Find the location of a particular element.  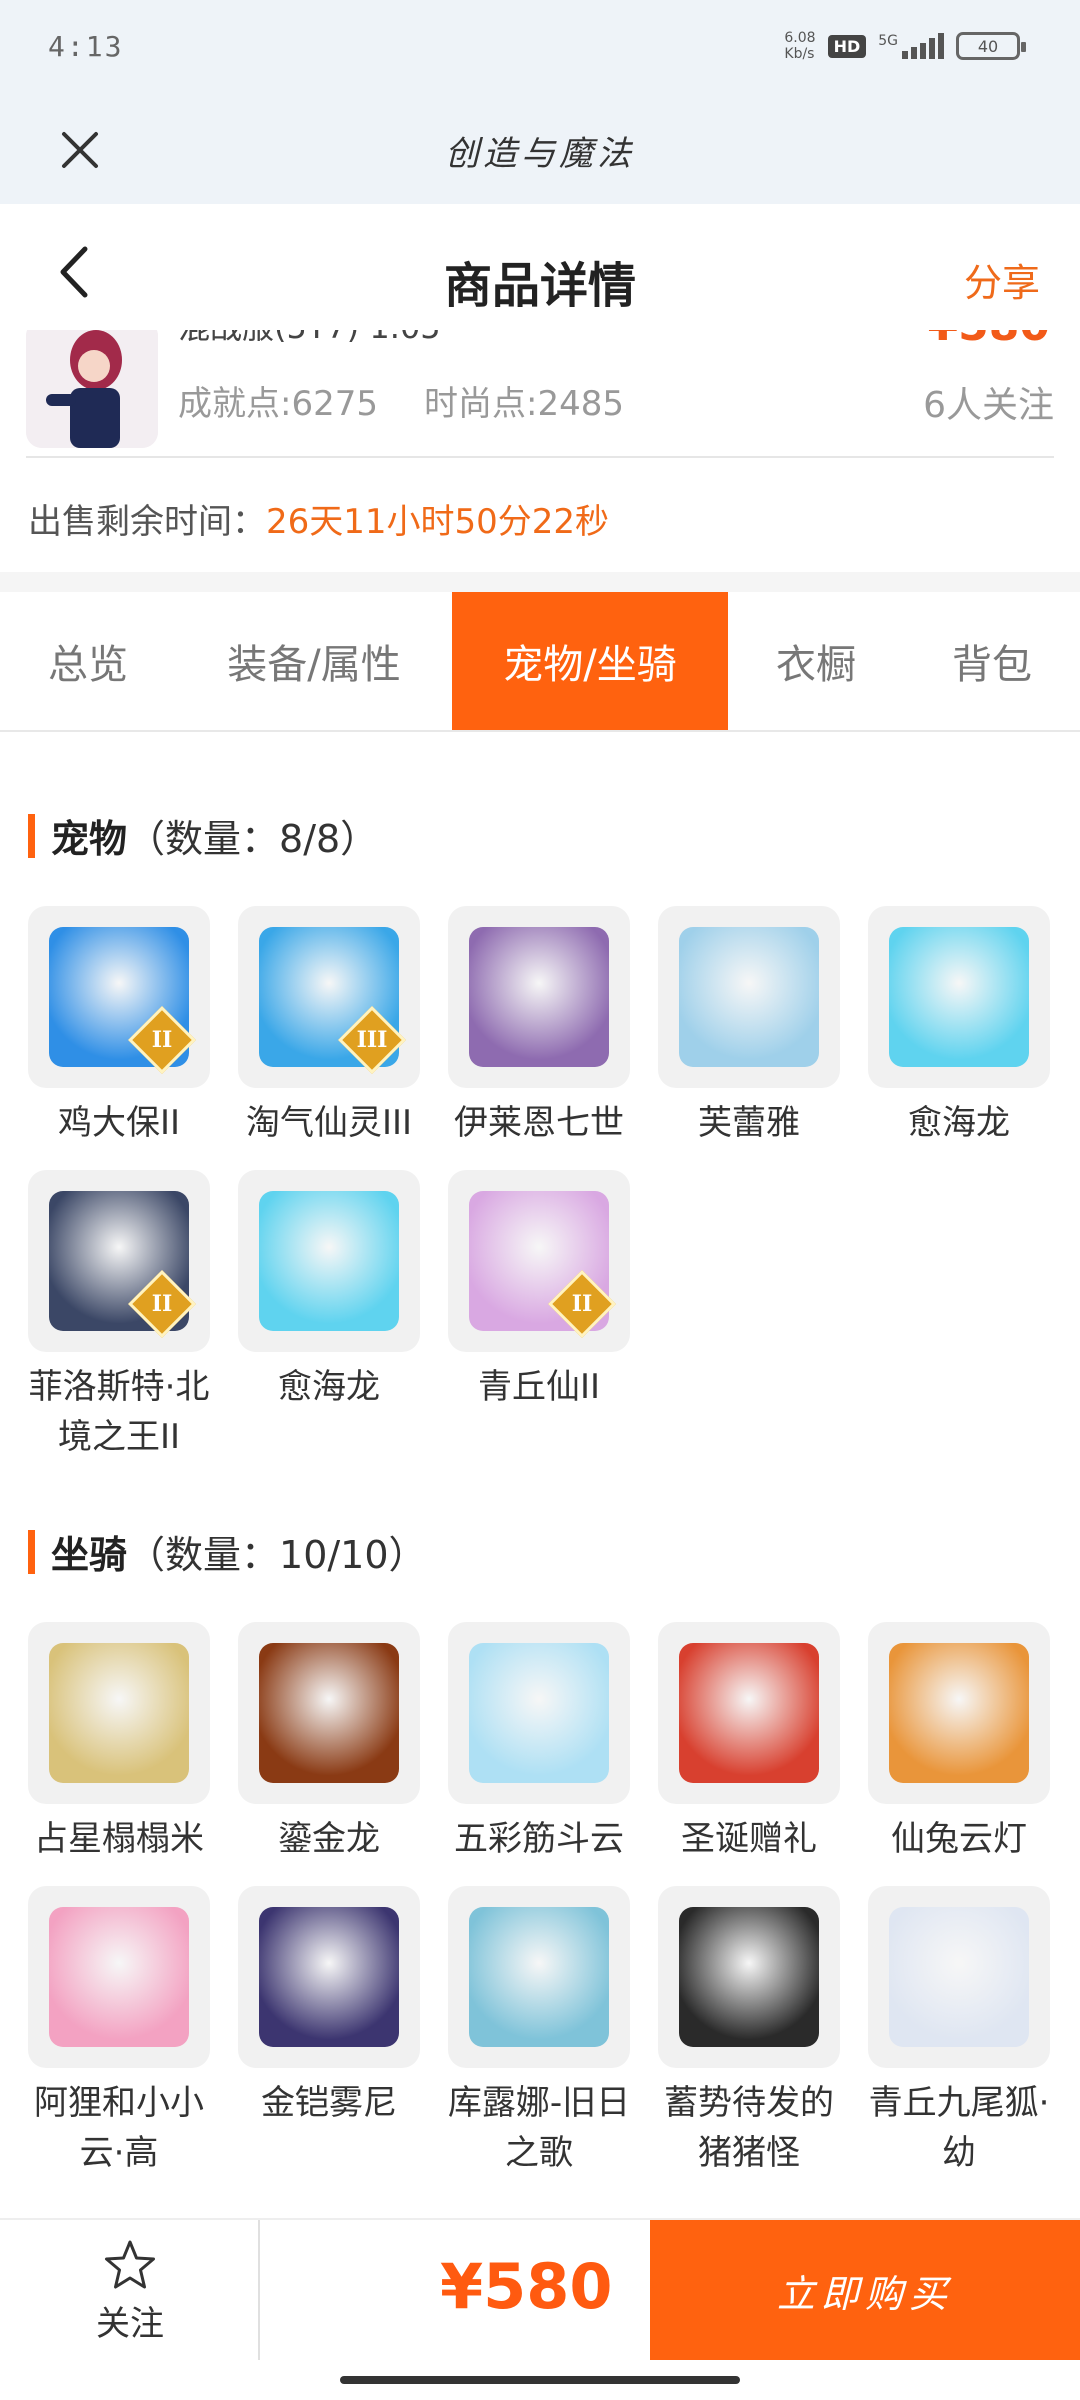

tab-overview: 总览 is located at coordinates (88, 661).